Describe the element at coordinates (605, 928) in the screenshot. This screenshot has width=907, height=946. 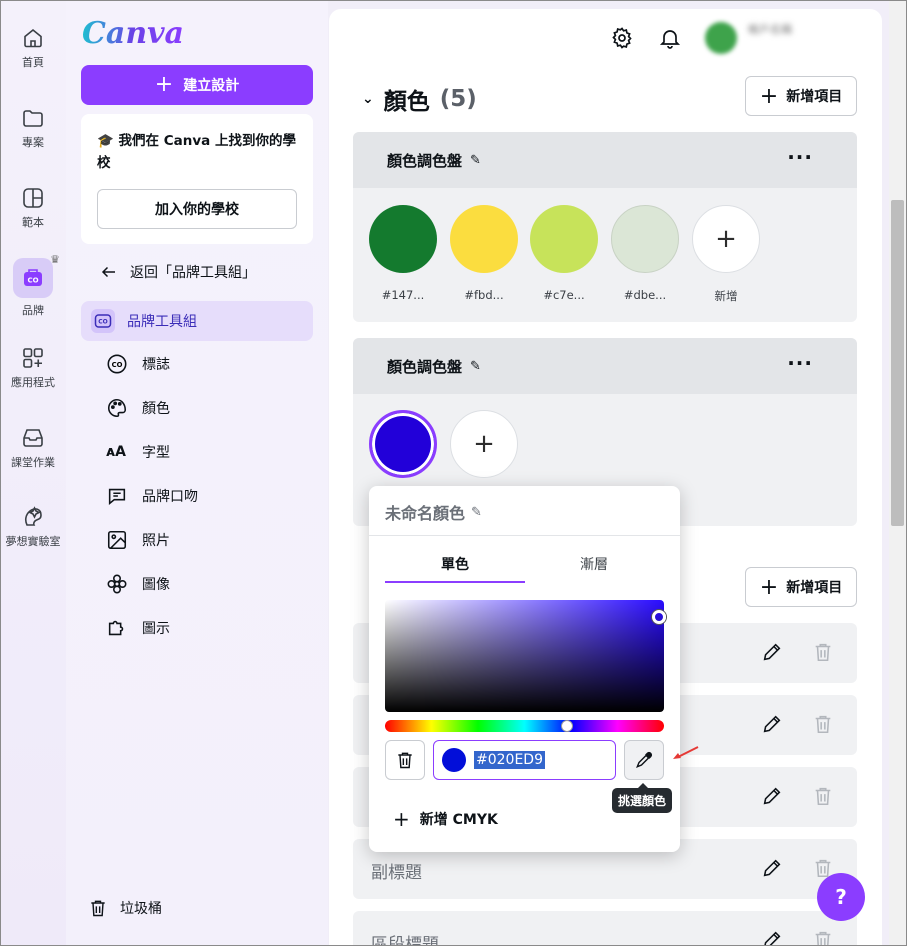
I see `text-style-row-section-heading: 區段標題` at that location.